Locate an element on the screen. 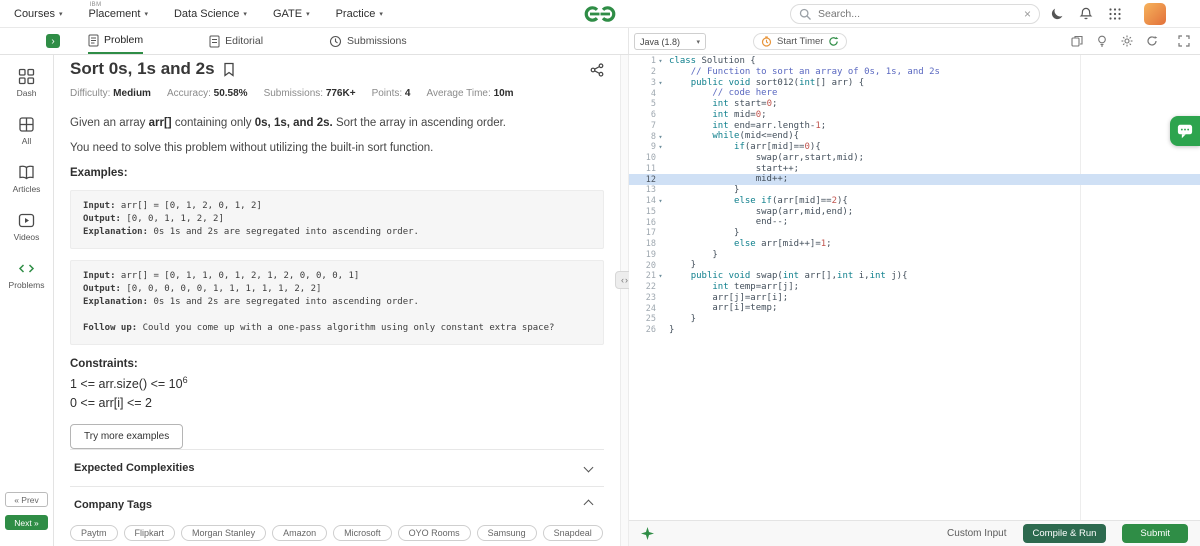  code-line: int end=arr.length-1; is located at coordinates (932, 126).